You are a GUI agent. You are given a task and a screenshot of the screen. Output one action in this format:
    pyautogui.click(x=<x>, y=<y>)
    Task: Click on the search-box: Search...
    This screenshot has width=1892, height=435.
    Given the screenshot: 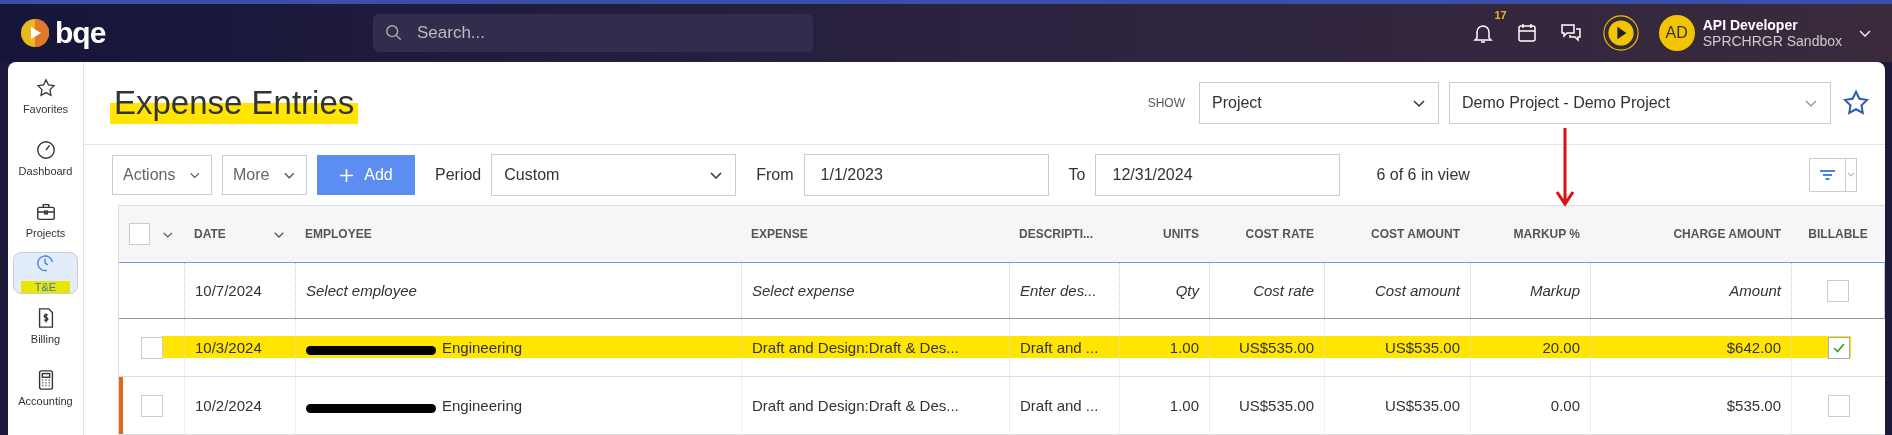 What is the action you would take?
    pyautogui.click(x=593, y=33)
    